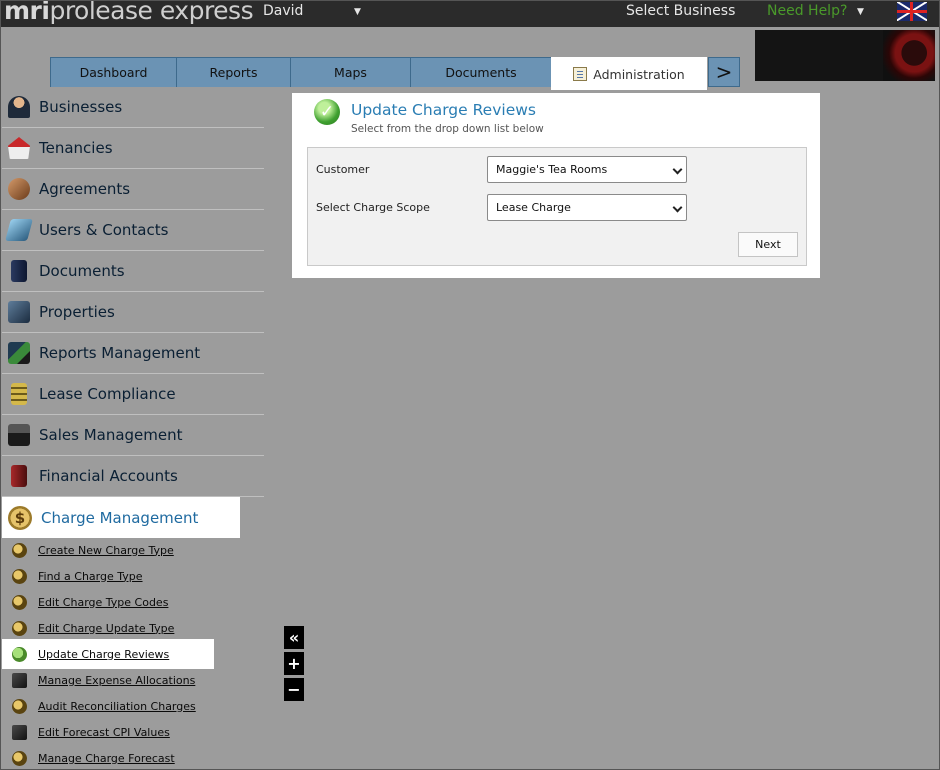  I want to click on tab-dashboard: Dashboard, so click(113, 72).